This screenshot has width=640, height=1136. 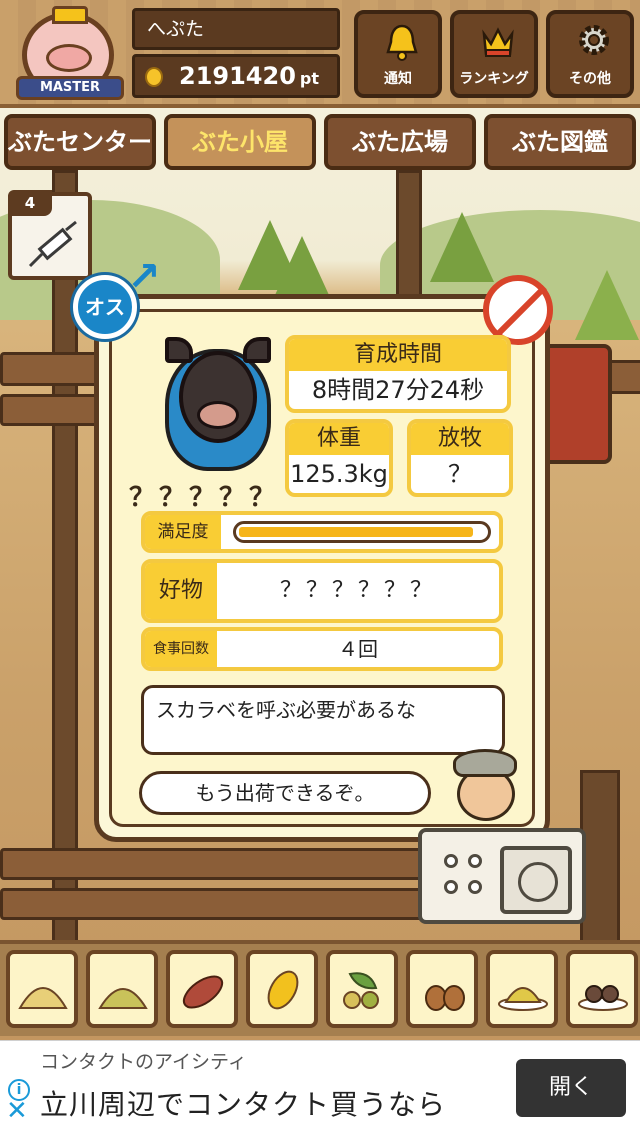 I want to click on grain-pile-icon, so click(x=43, y=998).